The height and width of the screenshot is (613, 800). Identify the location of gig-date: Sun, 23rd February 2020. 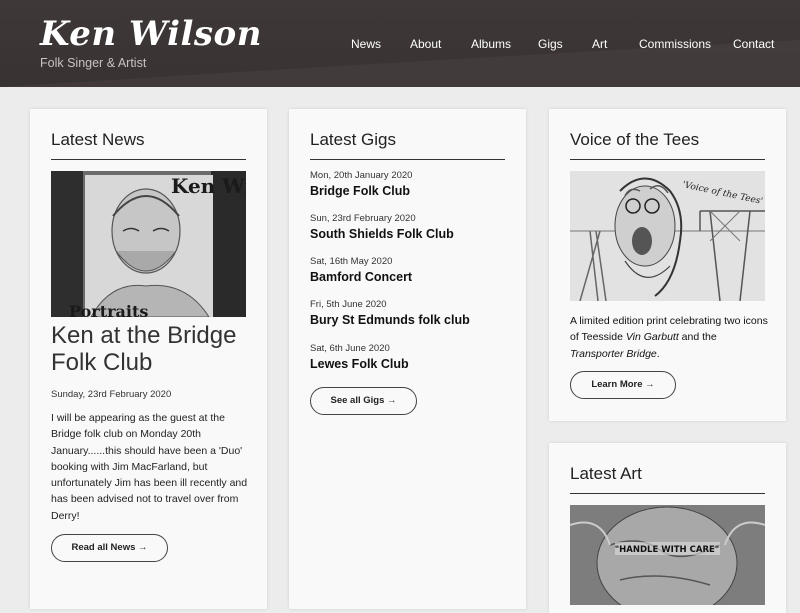
(363, 218).